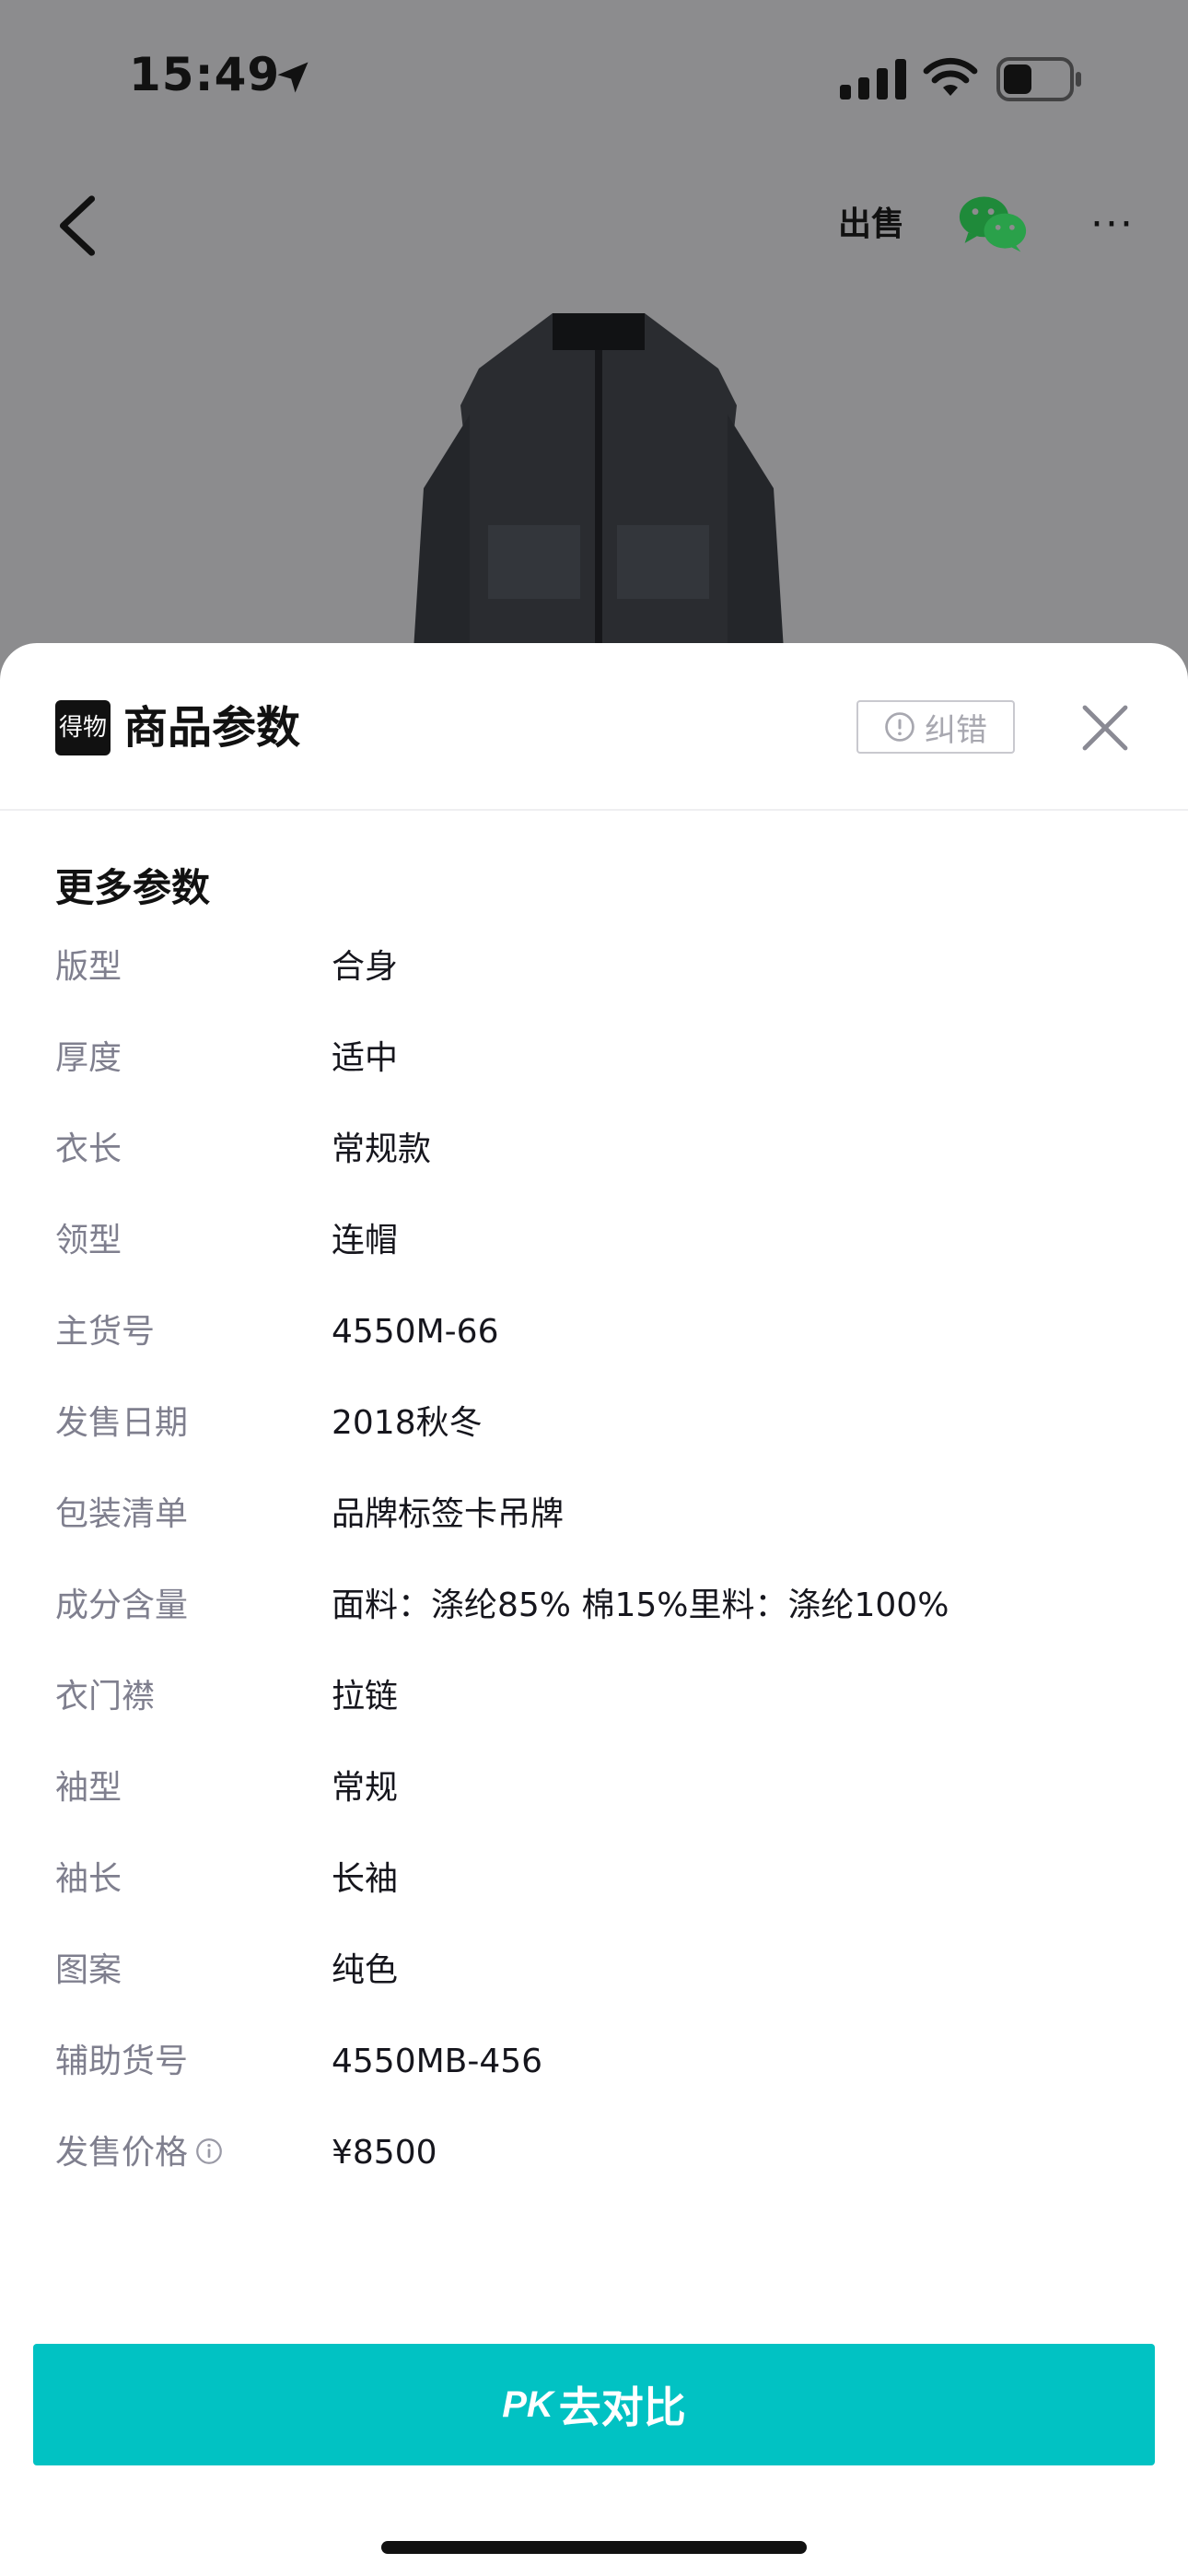  I want to click on param-value: 常规款, so click(382, 1149).